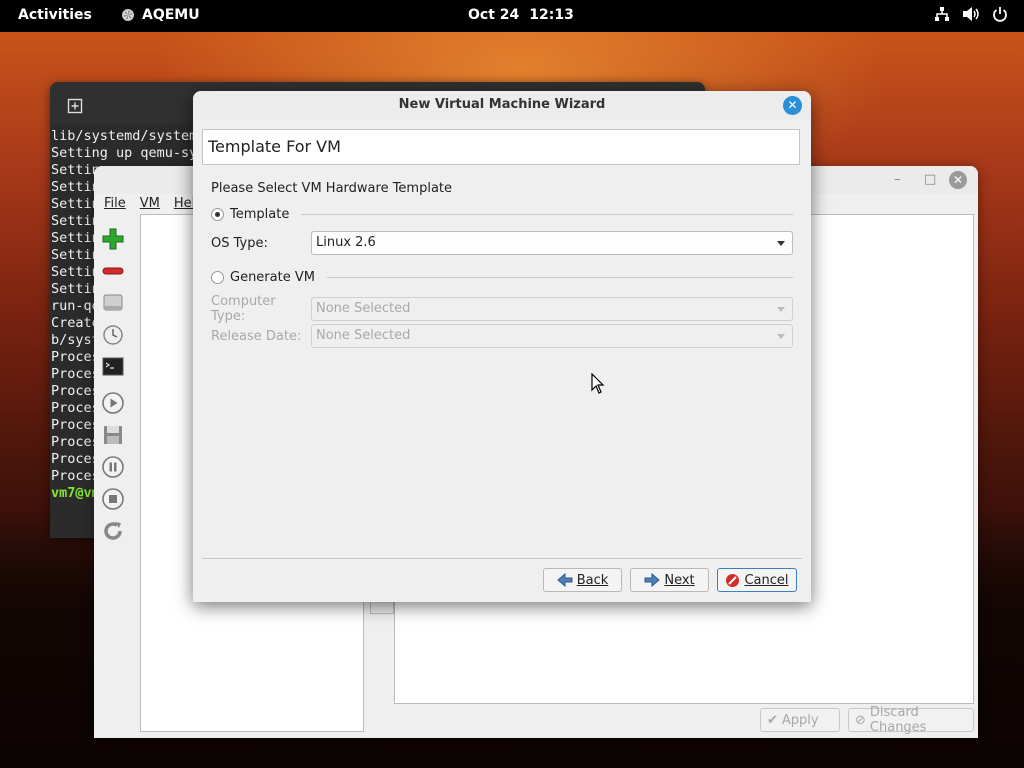  Describe the element at coordinates (115, 203) in the screenshot. I see `menu-file: File` at that location.